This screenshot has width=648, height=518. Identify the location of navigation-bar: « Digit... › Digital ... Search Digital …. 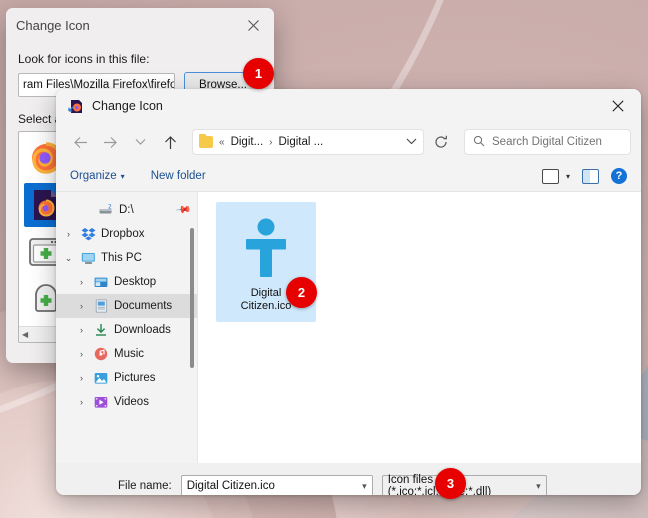
(348, 142).